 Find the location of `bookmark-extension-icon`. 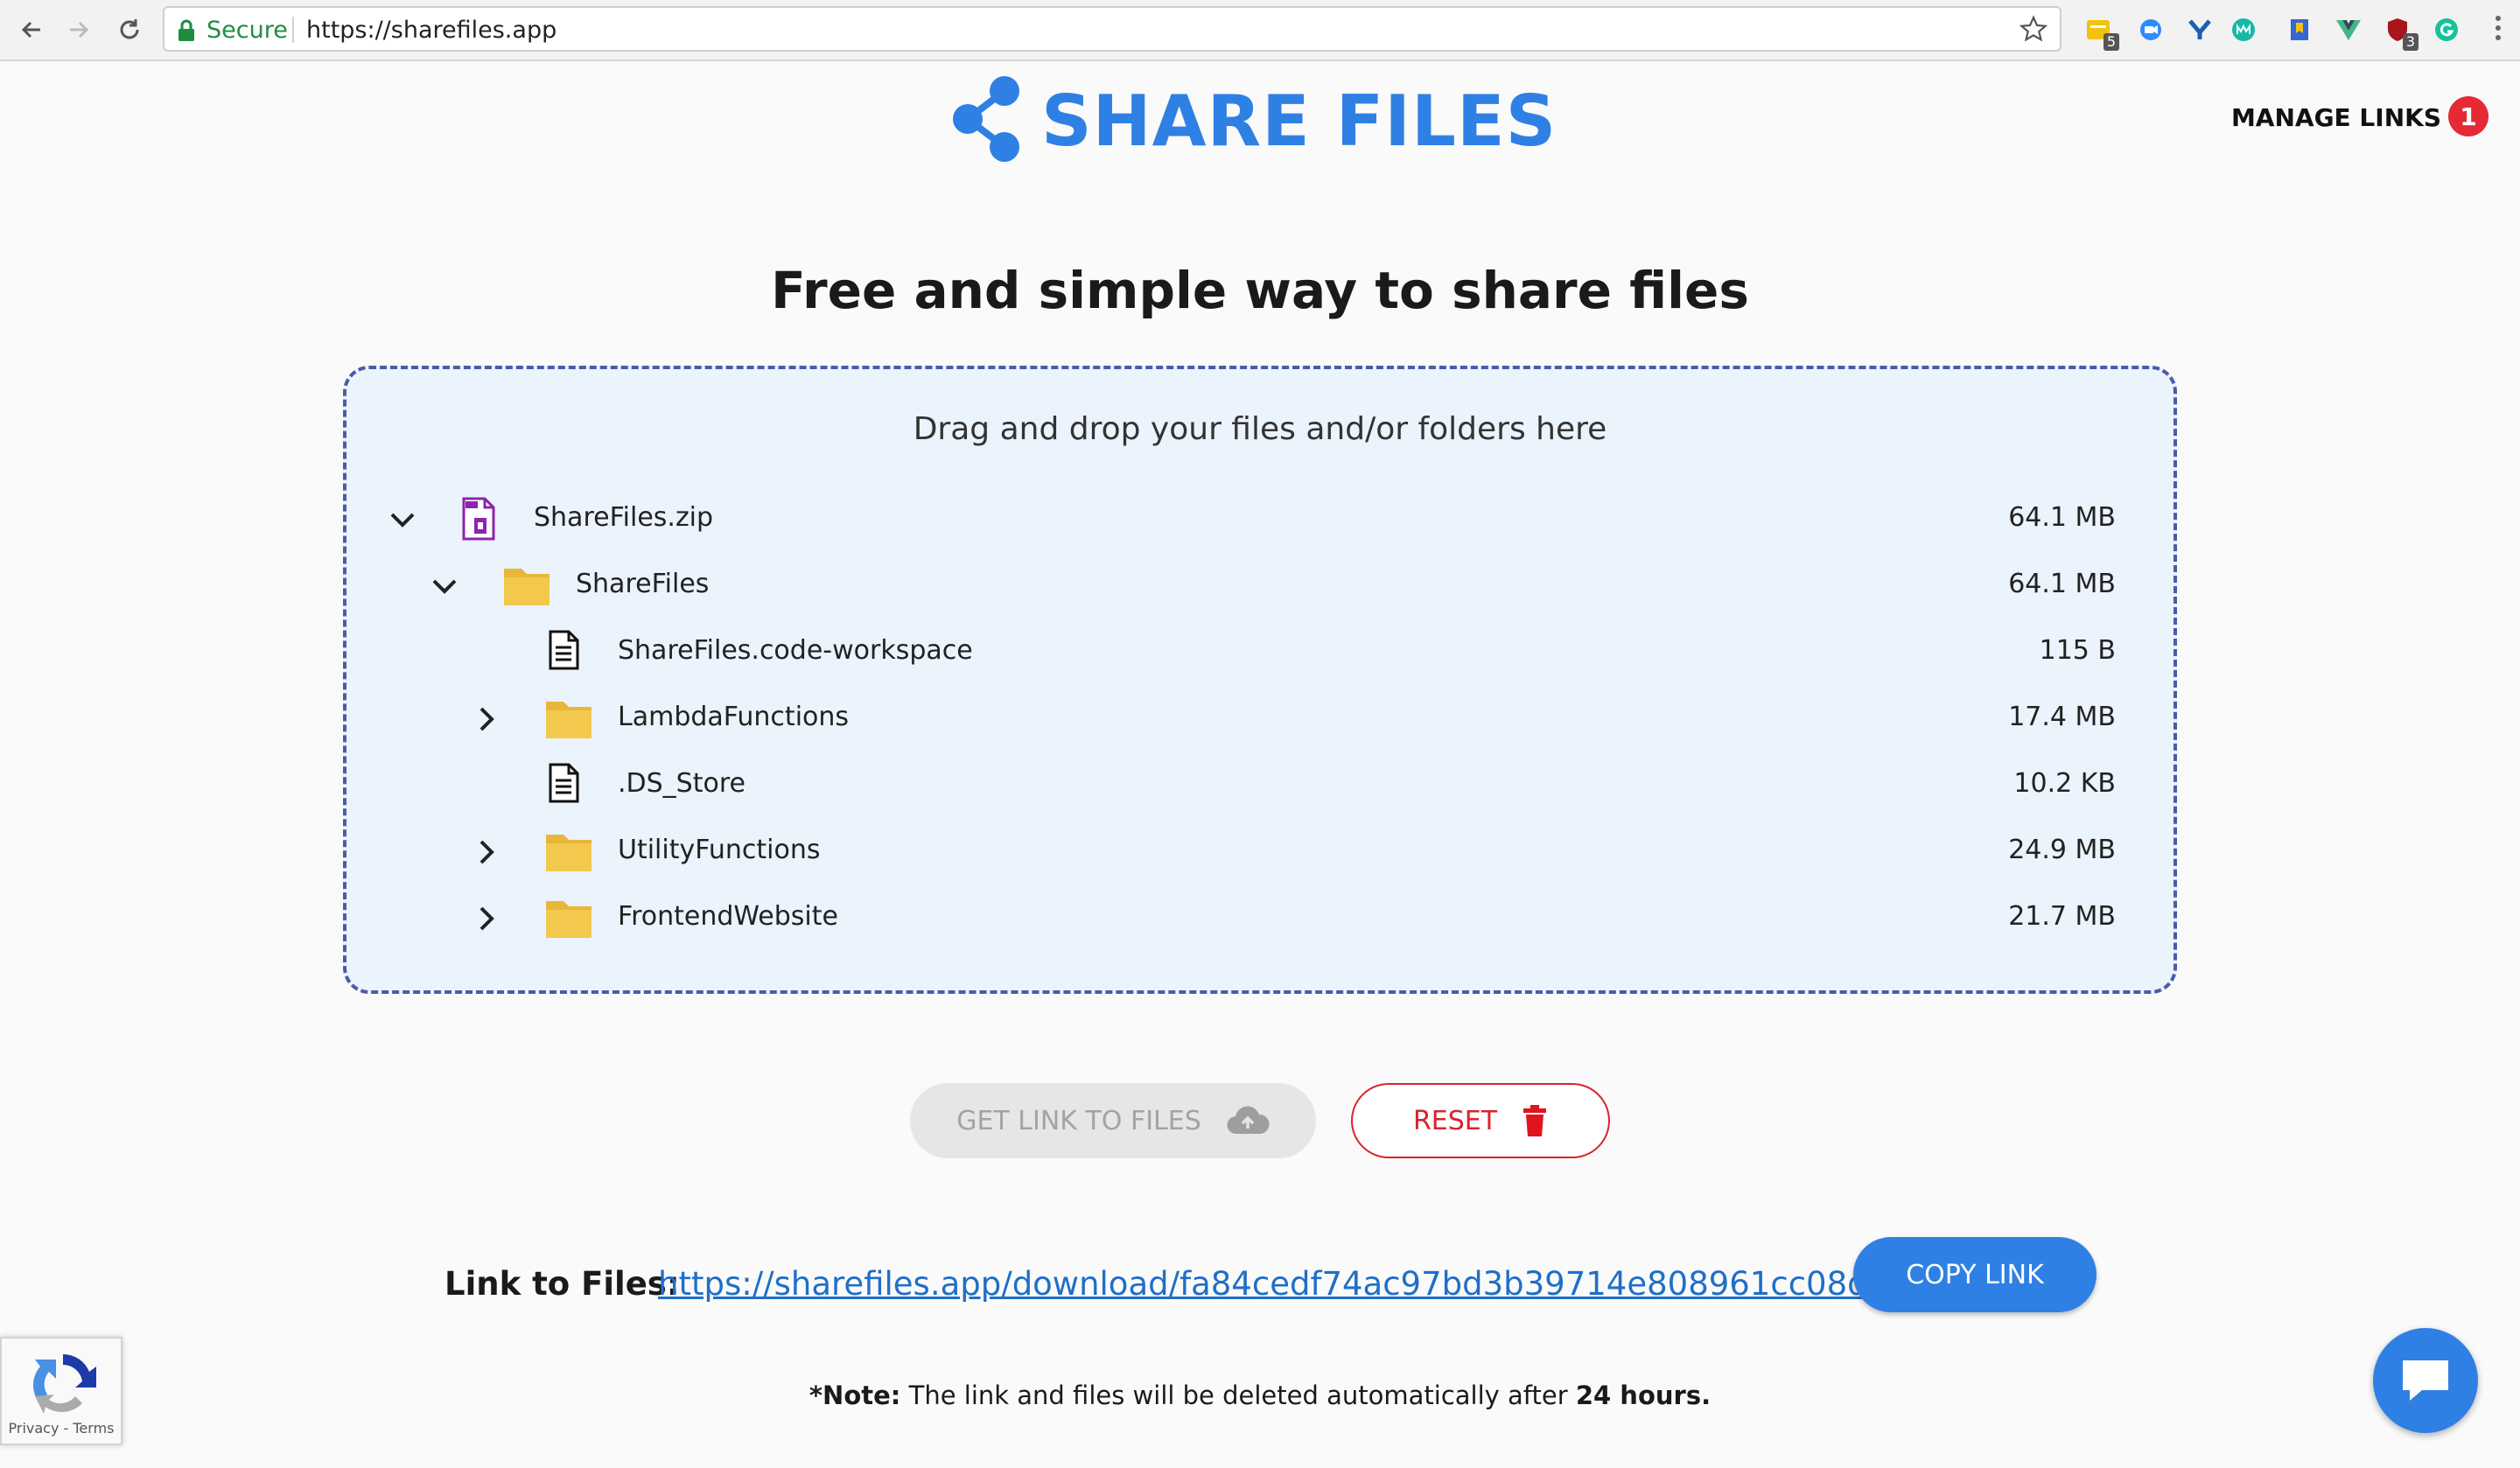

bookmark-extension-icon is located at coordinates (2299, 29).